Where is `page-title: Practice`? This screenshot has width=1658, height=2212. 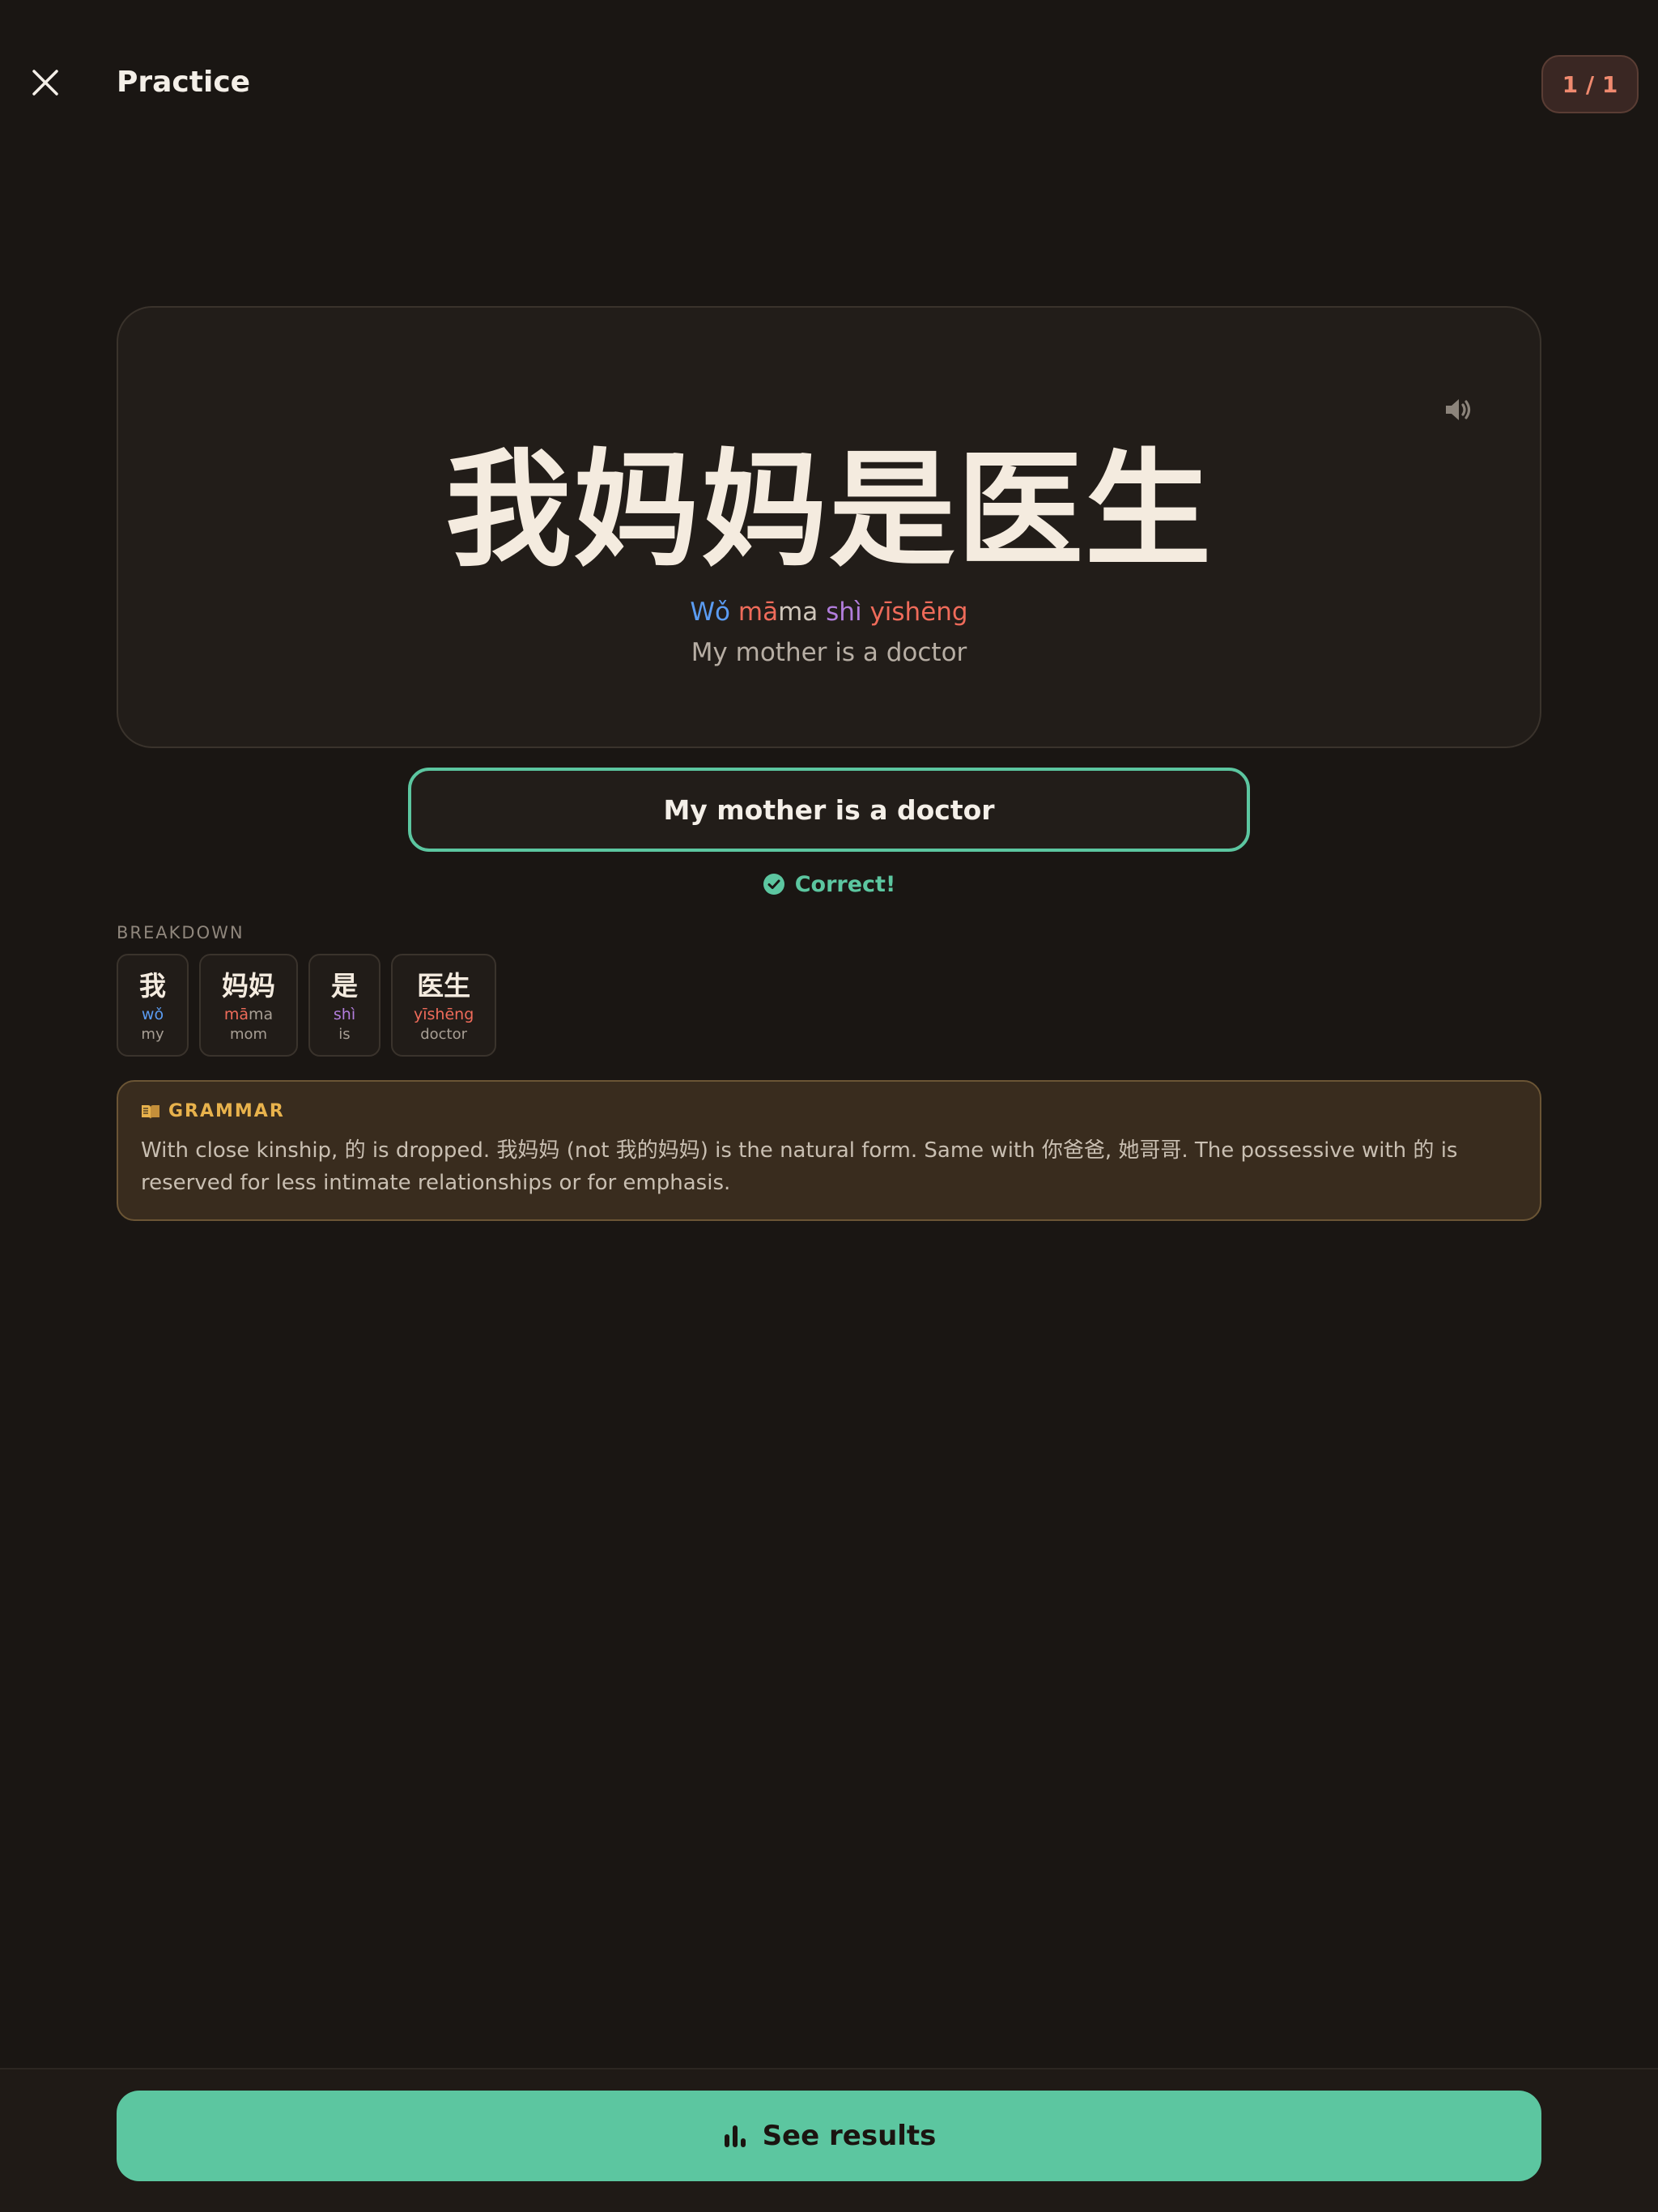 page-title: Practice is located at coordinates (184, 83).